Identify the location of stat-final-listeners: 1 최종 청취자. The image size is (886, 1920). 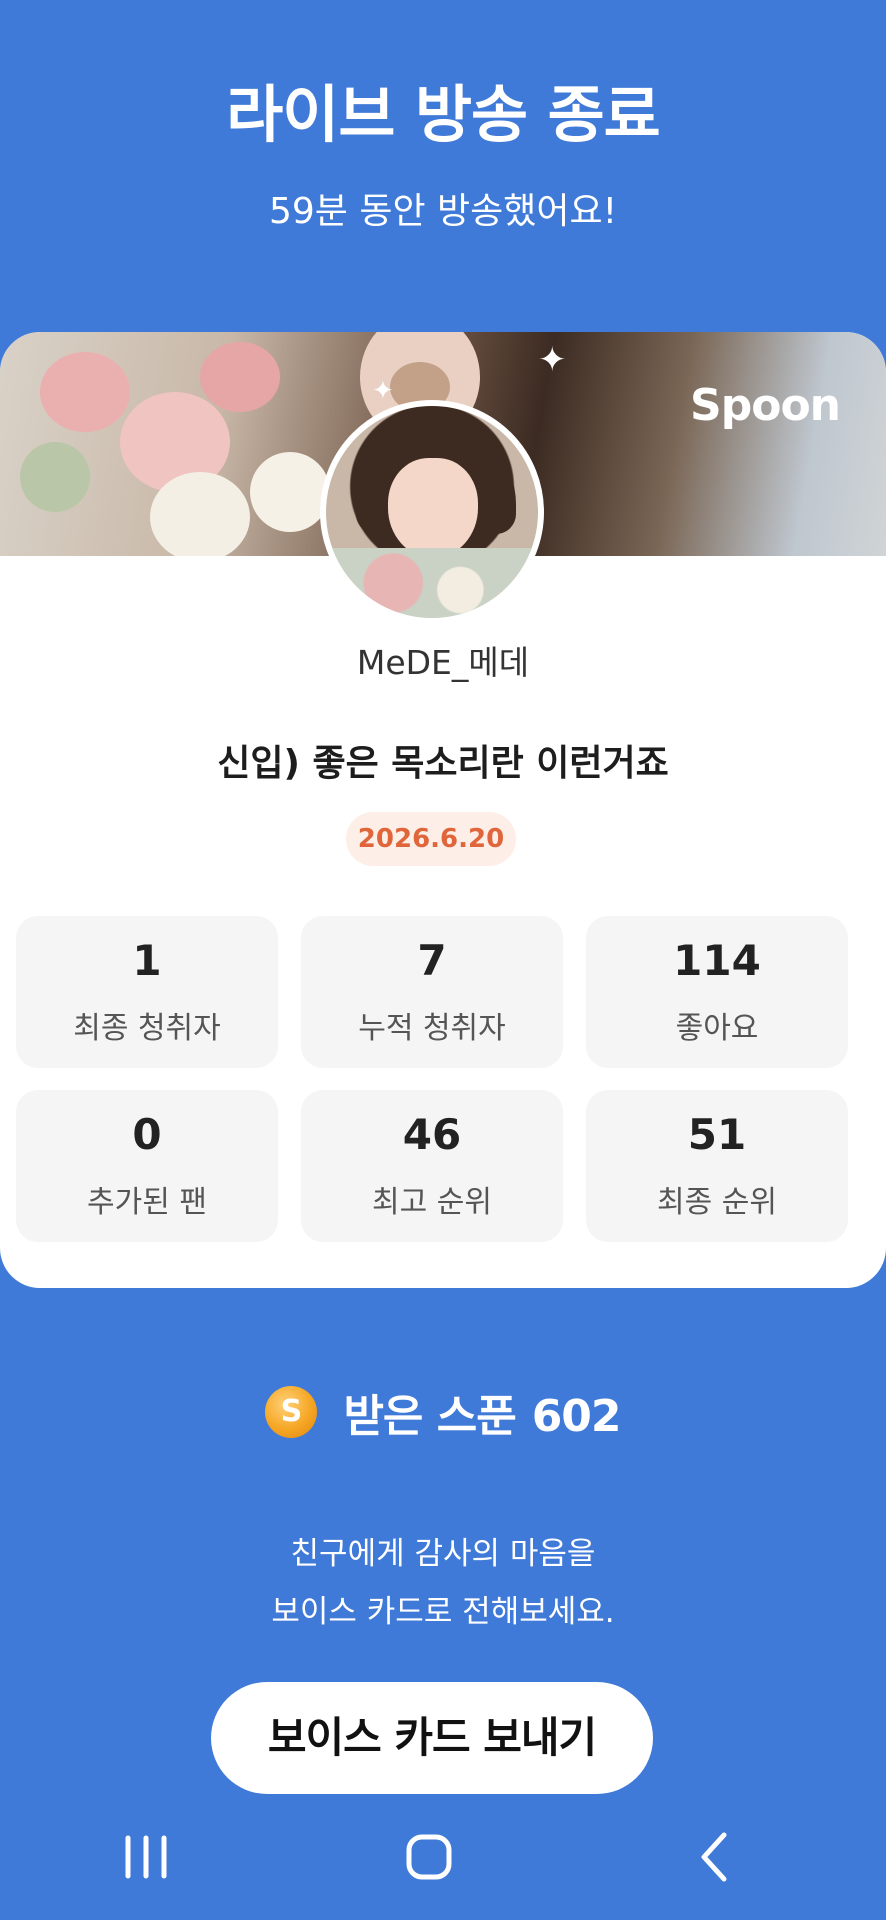
(147, 992).